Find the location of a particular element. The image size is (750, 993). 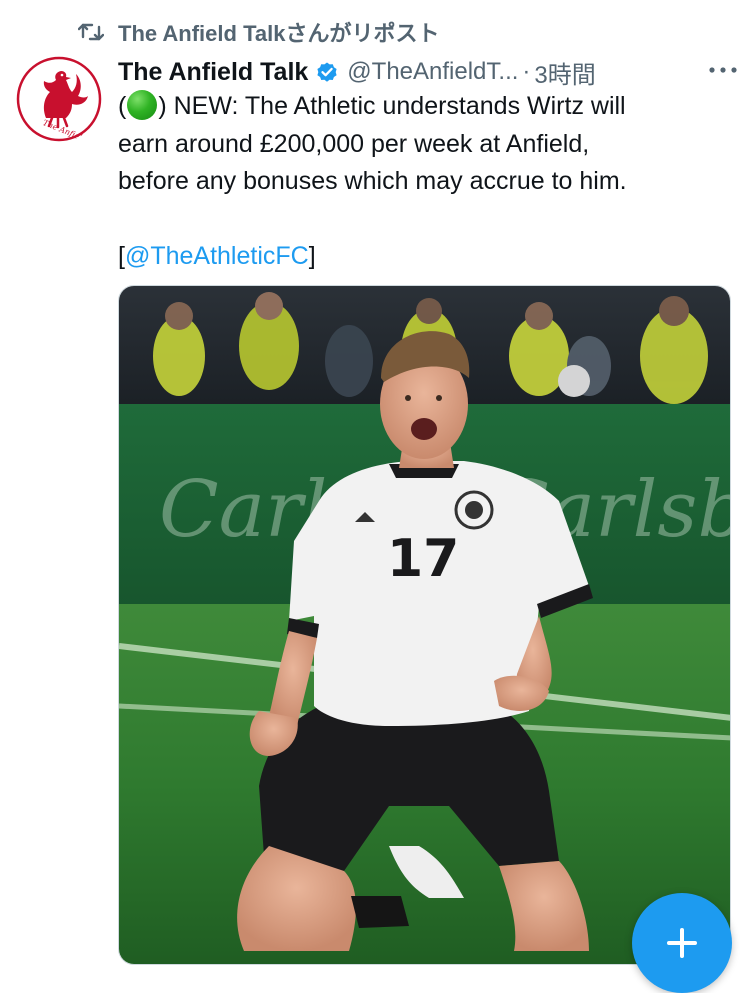

tweet-line-mention: [@TheAthleticFC] is located at coordinates (428, 257).